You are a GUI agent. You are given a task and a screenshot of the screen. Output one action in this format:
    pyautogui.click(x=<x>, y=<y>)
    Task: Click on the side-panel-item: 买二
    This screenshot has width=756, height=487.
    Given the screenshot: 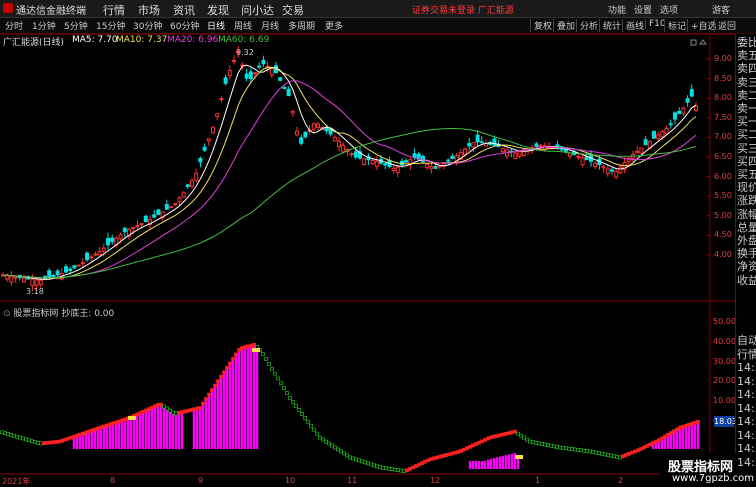 What is the action you would take?
    pyautogui.click(x=746, y=135)
    